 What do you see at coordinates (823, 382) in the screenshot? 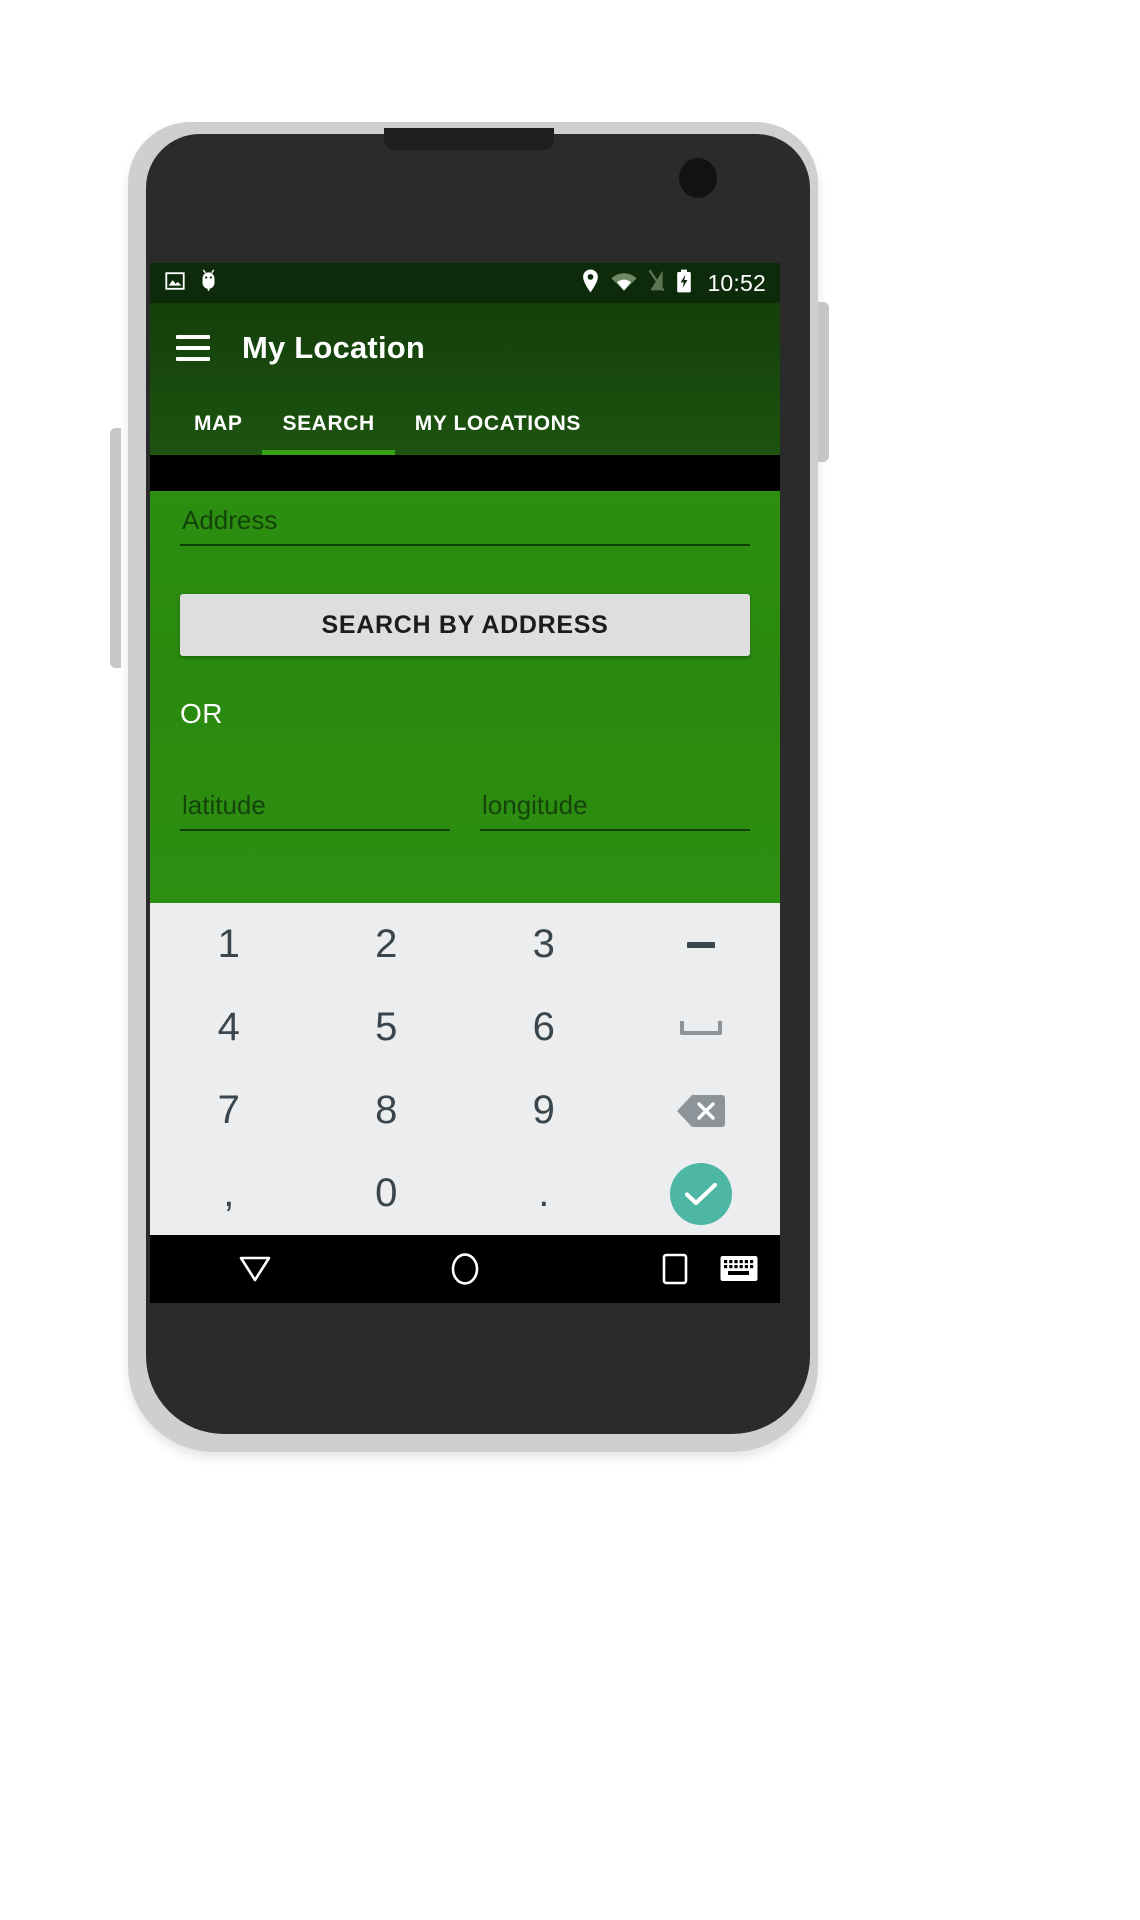
I see `power-hardware-button` at bounding box center [823, 382].